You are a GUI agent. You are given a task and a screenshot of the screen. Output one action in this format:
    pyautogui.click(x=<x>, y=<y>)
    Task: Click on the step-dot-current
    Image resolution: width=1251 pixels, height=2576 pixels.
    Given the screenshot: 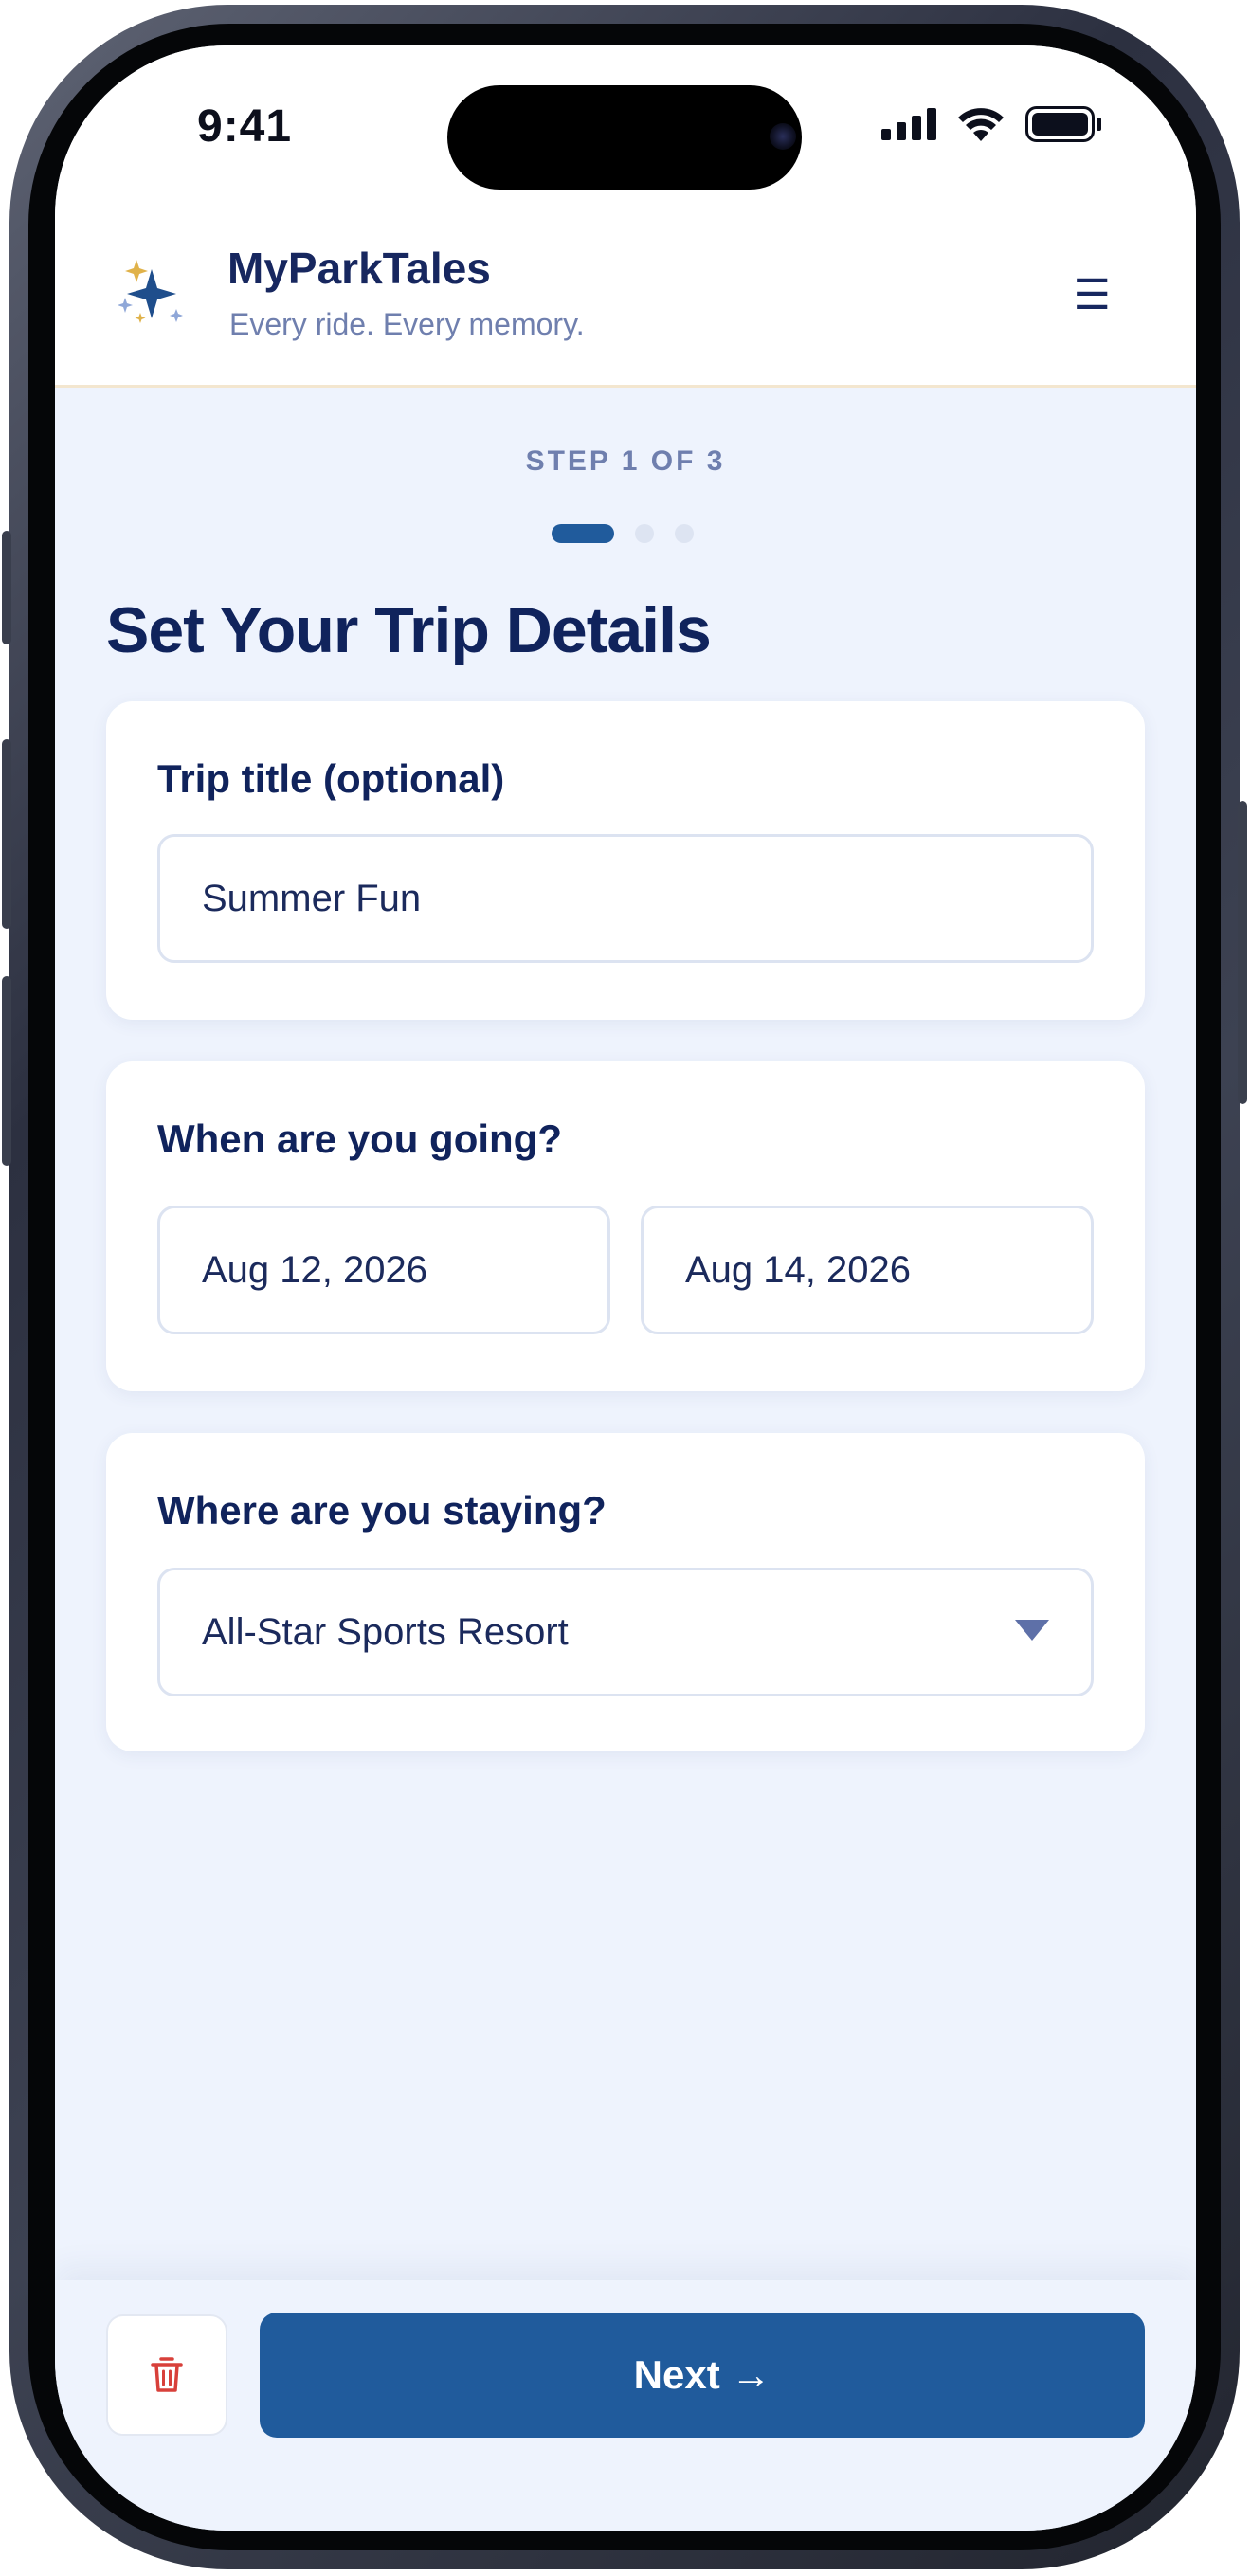 What is the action you would take?
    pyautogui.click(x=583, y=533)
    